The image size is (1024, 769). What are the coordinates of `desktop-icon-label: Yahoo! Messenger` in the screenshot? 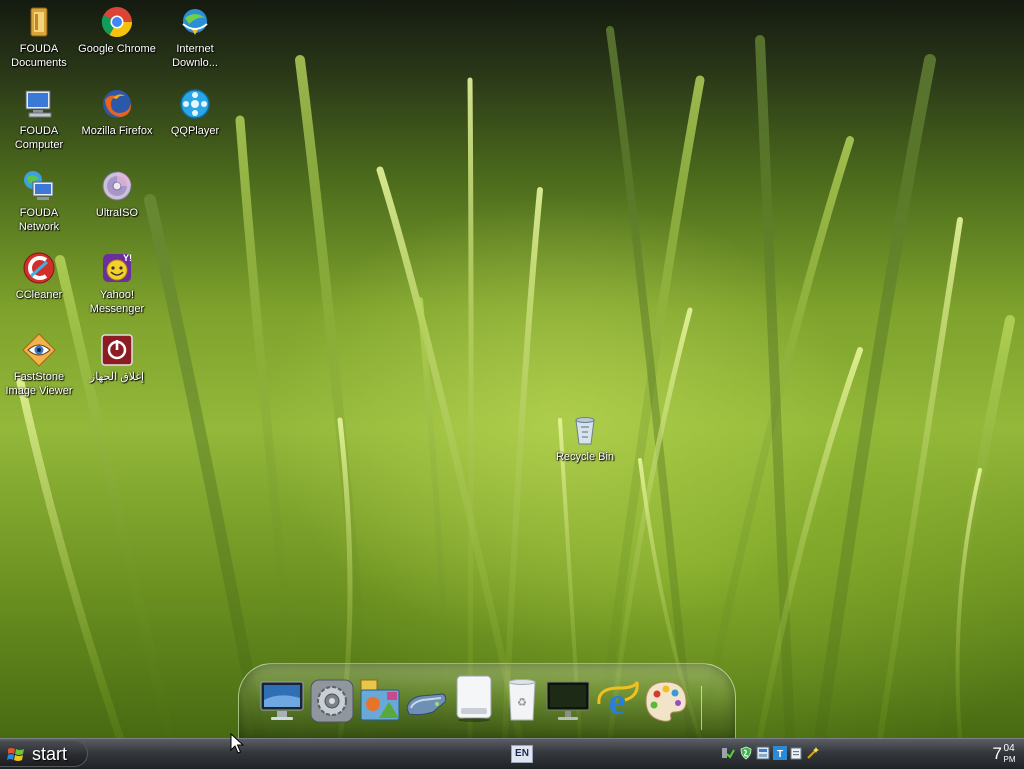 It's located at (117, 302).